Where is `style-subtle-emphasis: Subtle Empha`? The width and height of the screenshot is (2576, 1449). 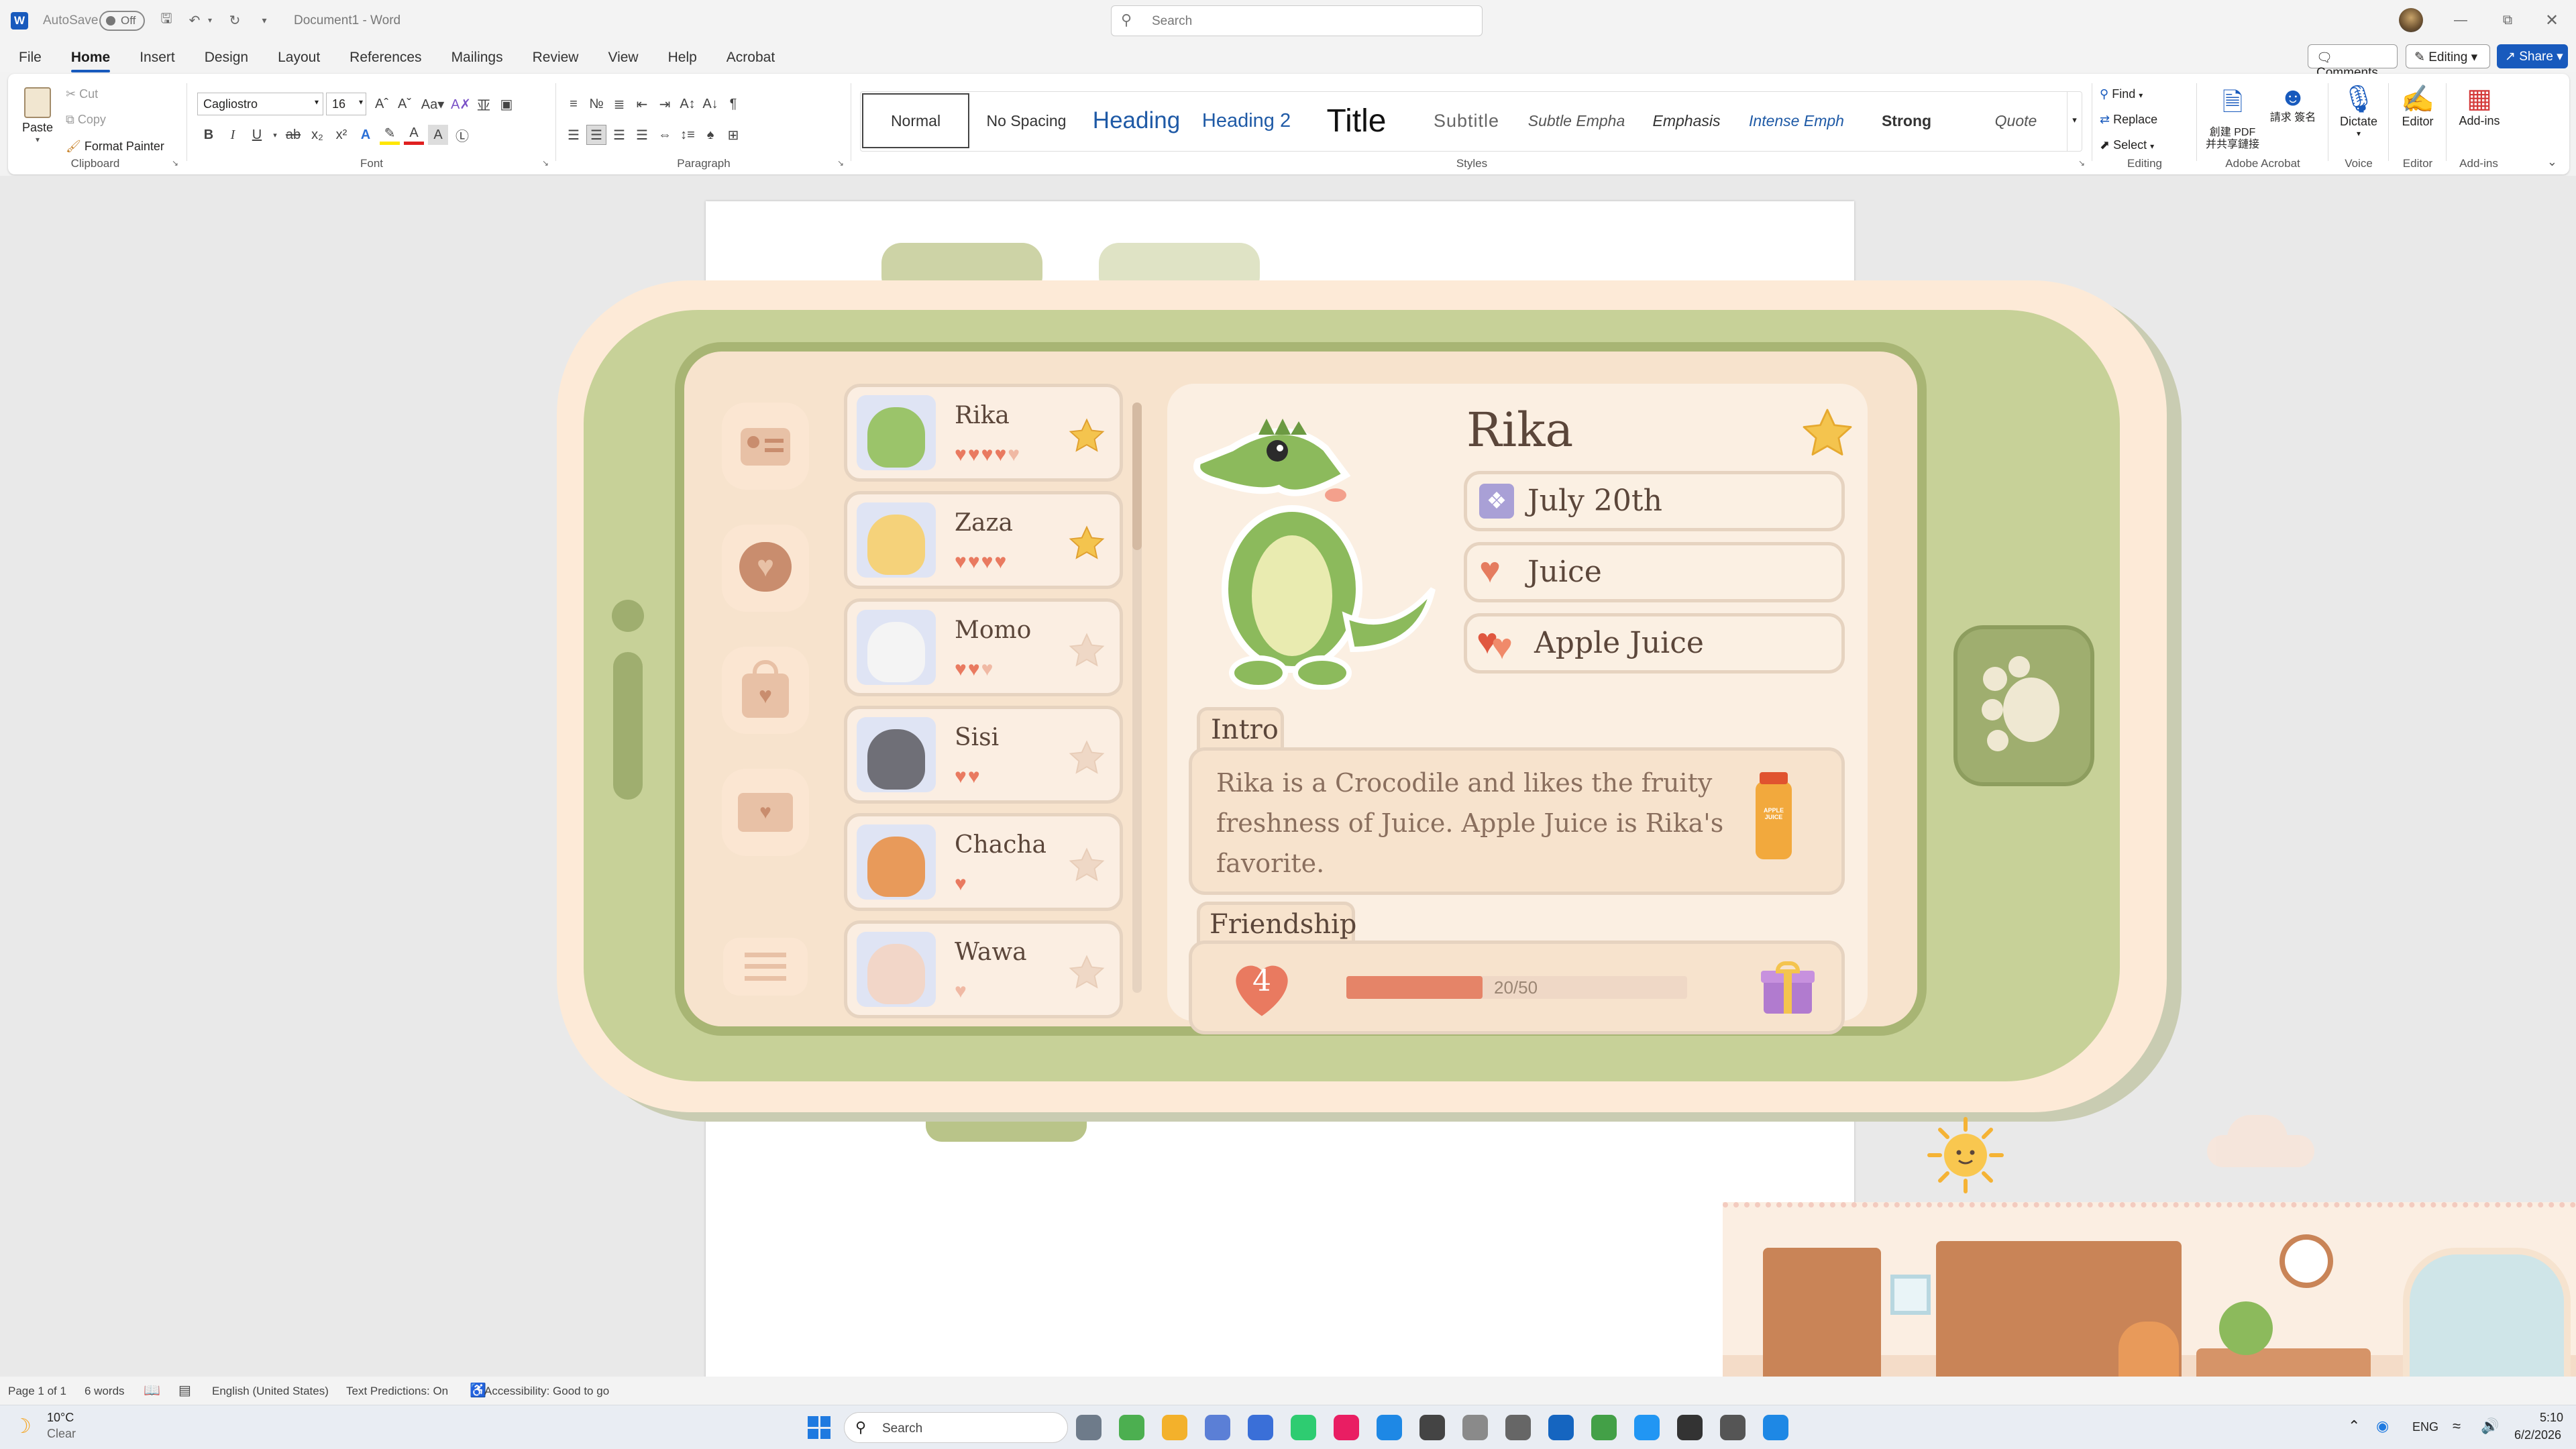
style-subtle-emphasis: Subtle Empha is located at coordinates (1576, 120).